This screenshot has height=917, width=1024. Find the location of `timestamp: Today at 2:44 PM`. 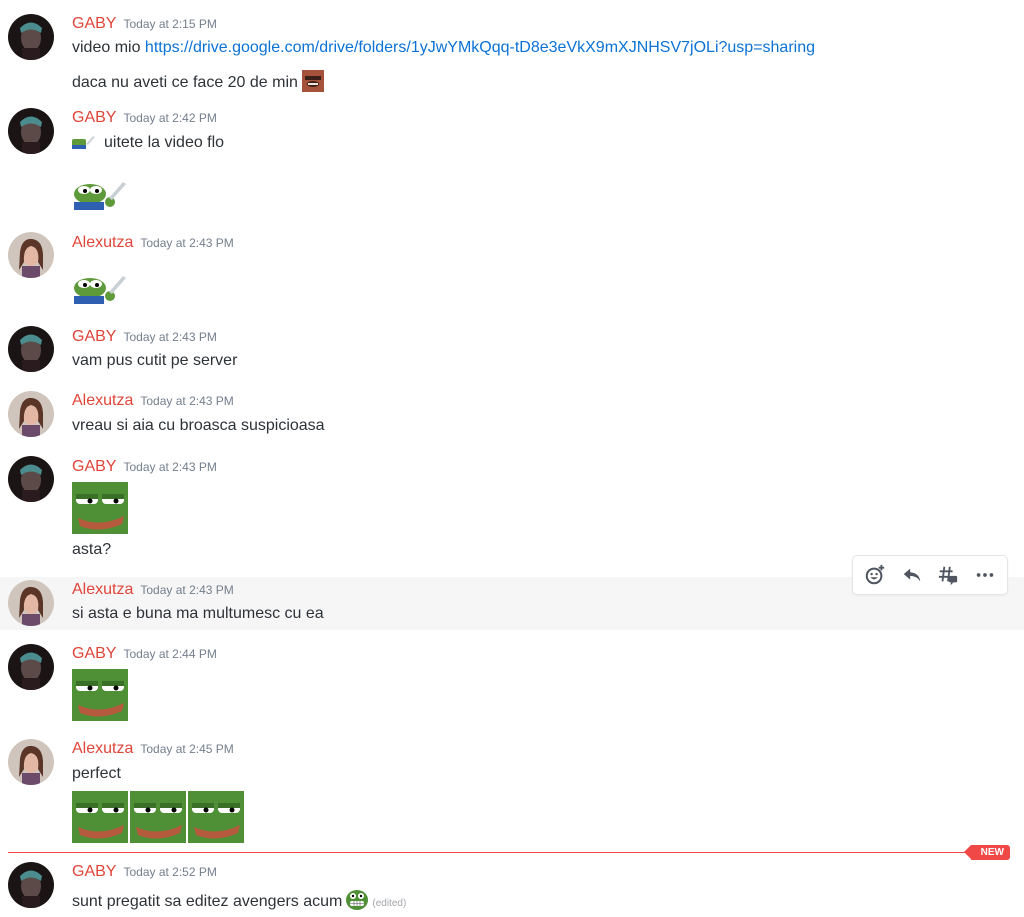

timestamp: Today at 2:44 PM is located at coordinates (170, 654).